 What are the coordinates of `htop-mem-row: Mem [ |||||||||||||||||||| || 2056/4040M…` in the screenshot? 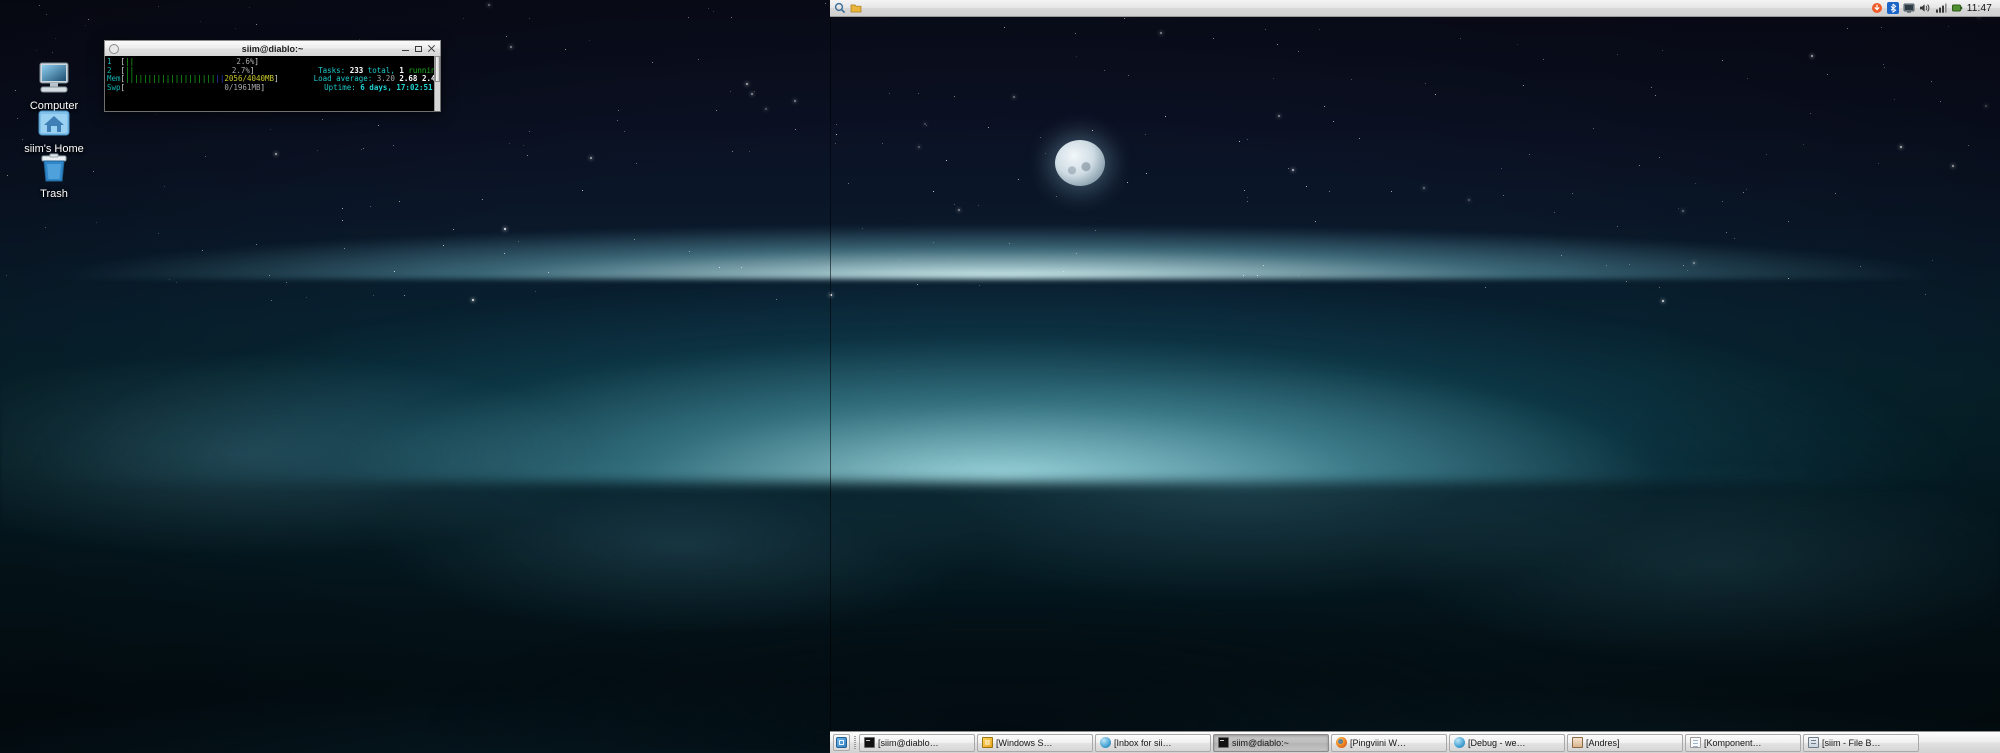 It's located at (270, 83).